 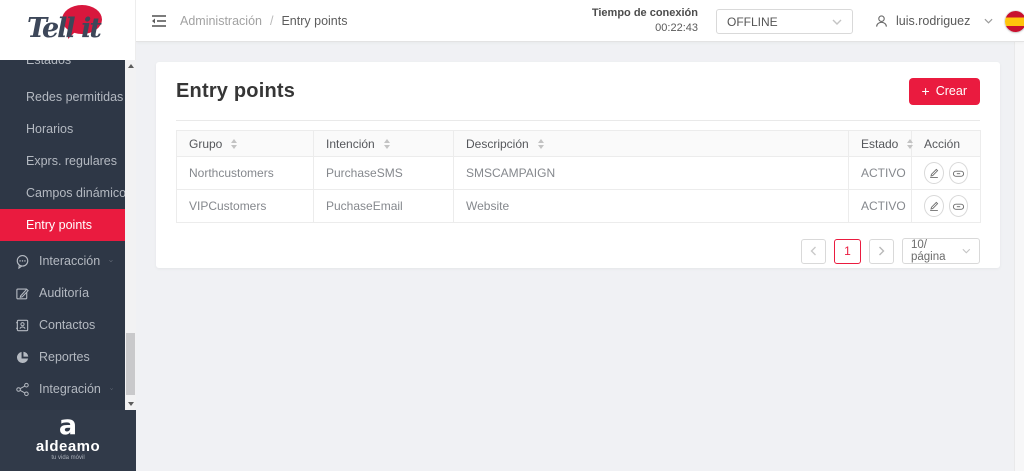 I want to click on sidebar-item-integracion: Integración, so click(x=62, y=389).